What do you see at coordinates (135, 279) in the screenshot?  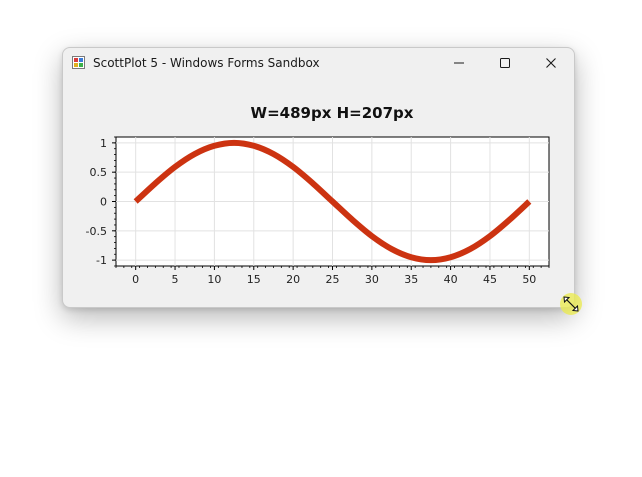 I see `x-tick-label: 0` at bounding box center [135, 279].